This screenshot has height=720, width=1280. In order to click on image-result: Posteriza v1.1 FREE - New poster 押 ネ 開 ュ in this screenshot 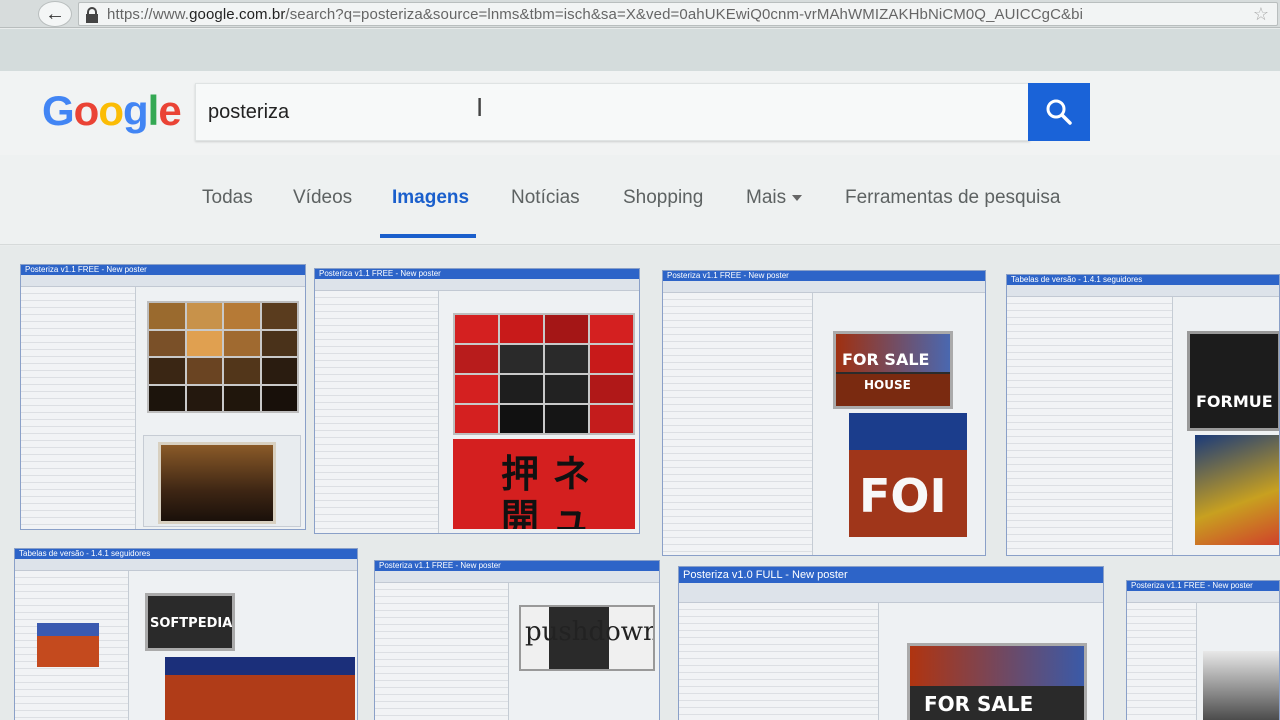, I will do `click(477, 401)`.